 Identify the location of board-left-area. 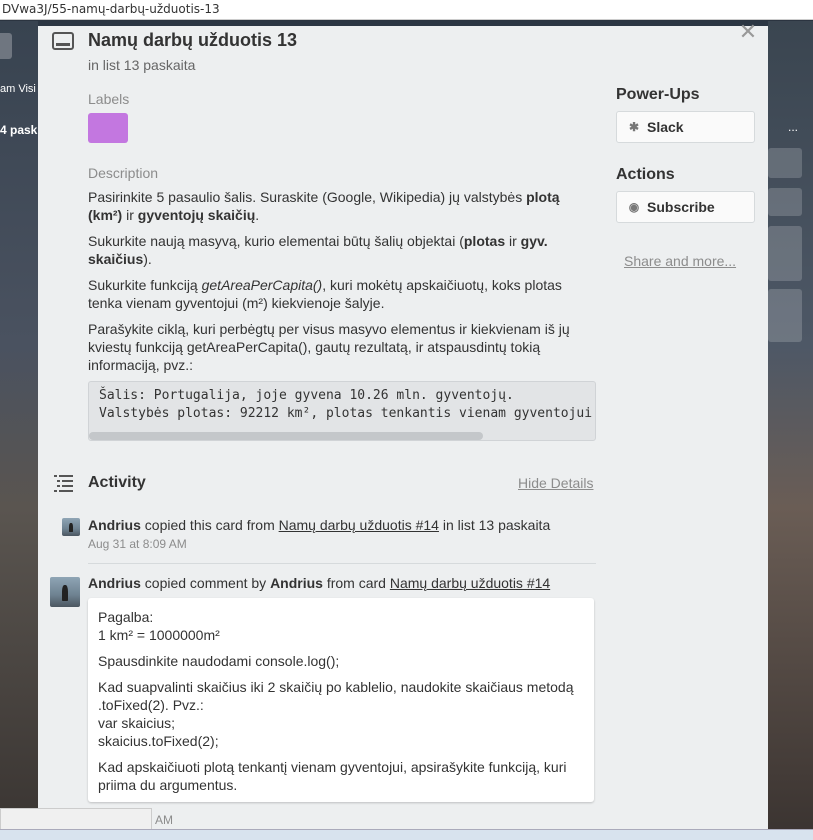
(19, 427).